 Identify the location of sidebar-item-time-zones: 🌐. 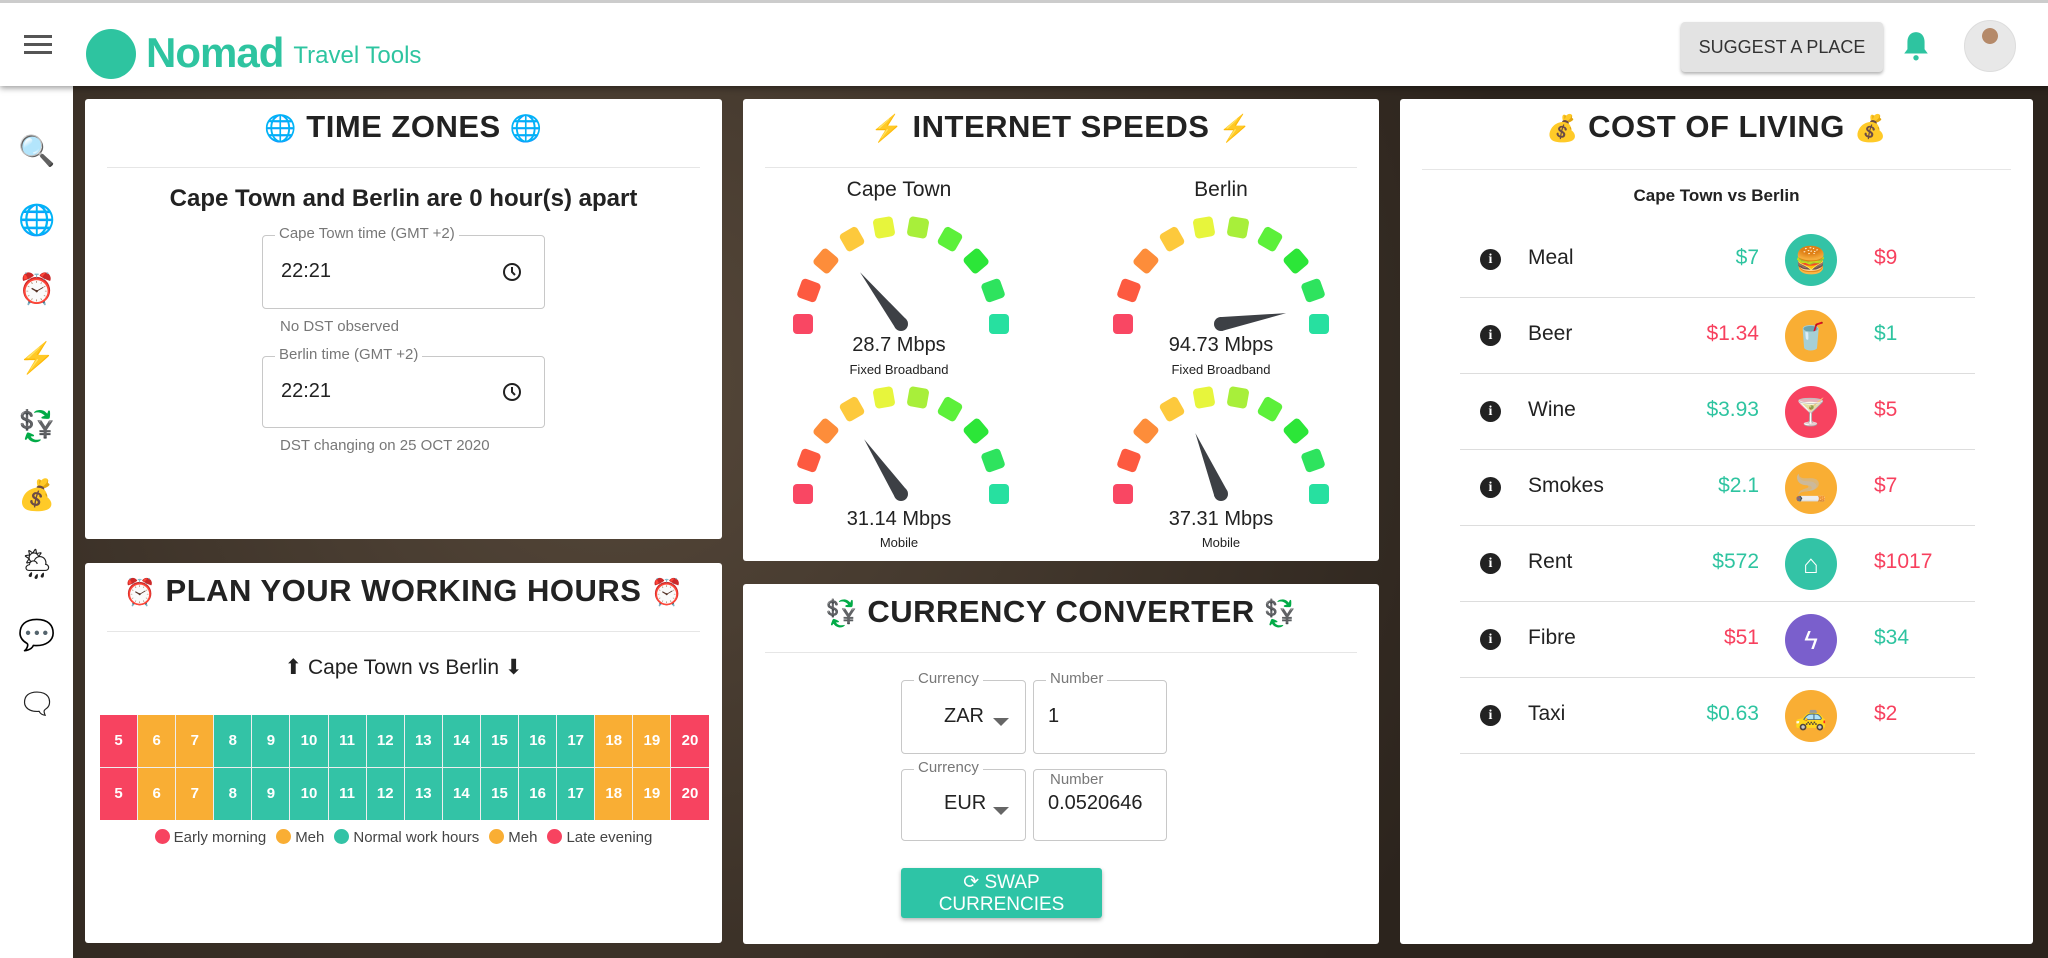
(37, 221).